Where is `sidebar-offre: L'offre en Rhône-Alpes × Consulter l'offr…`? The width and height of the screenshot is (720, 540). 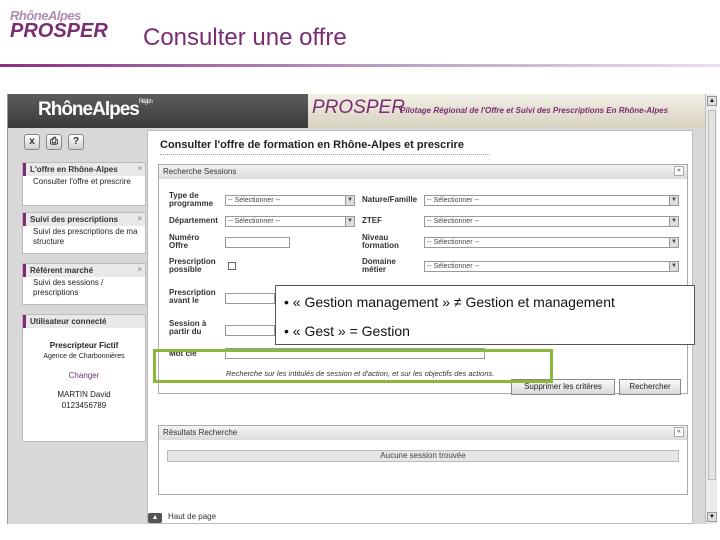
sidebar-offre: L'offre en Rhône-Alpes × Consulter l'offr… is located at coordinates (84, 184).